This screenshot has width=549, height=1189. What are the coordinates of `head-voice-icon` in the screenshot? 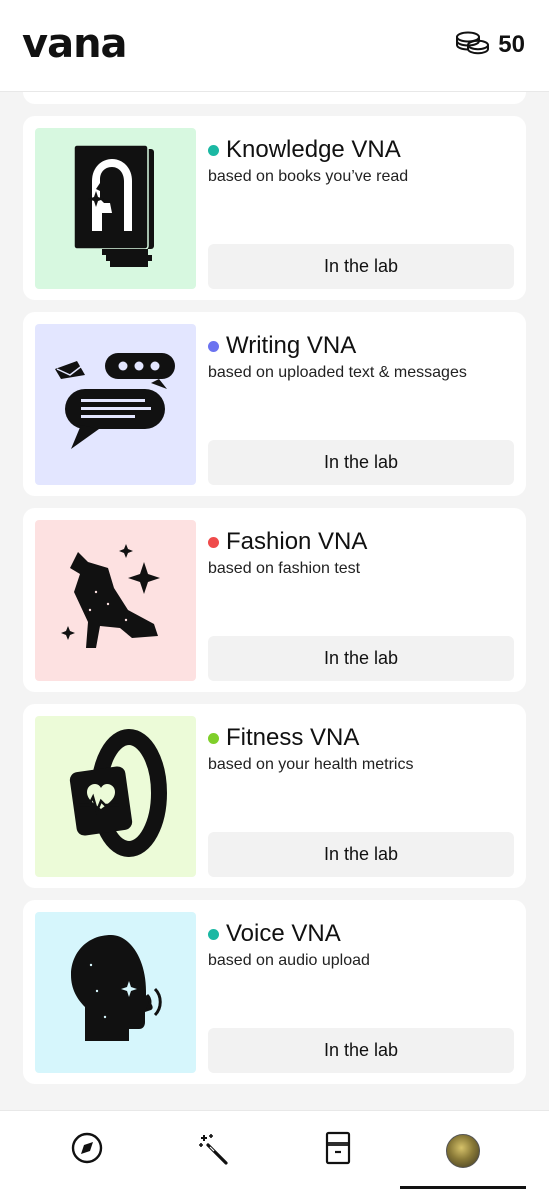 It's located at (116, 992).